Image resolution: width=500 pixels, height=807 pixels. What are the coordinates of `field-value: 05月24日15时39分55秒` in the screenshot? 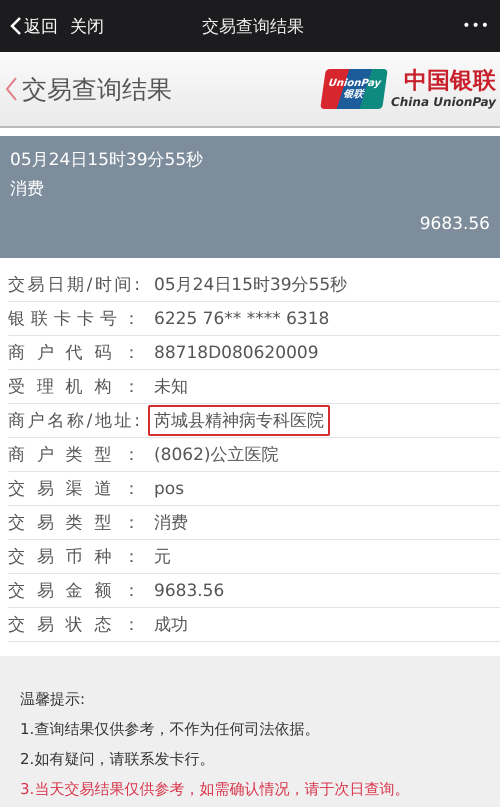 It's located at (250, 285).